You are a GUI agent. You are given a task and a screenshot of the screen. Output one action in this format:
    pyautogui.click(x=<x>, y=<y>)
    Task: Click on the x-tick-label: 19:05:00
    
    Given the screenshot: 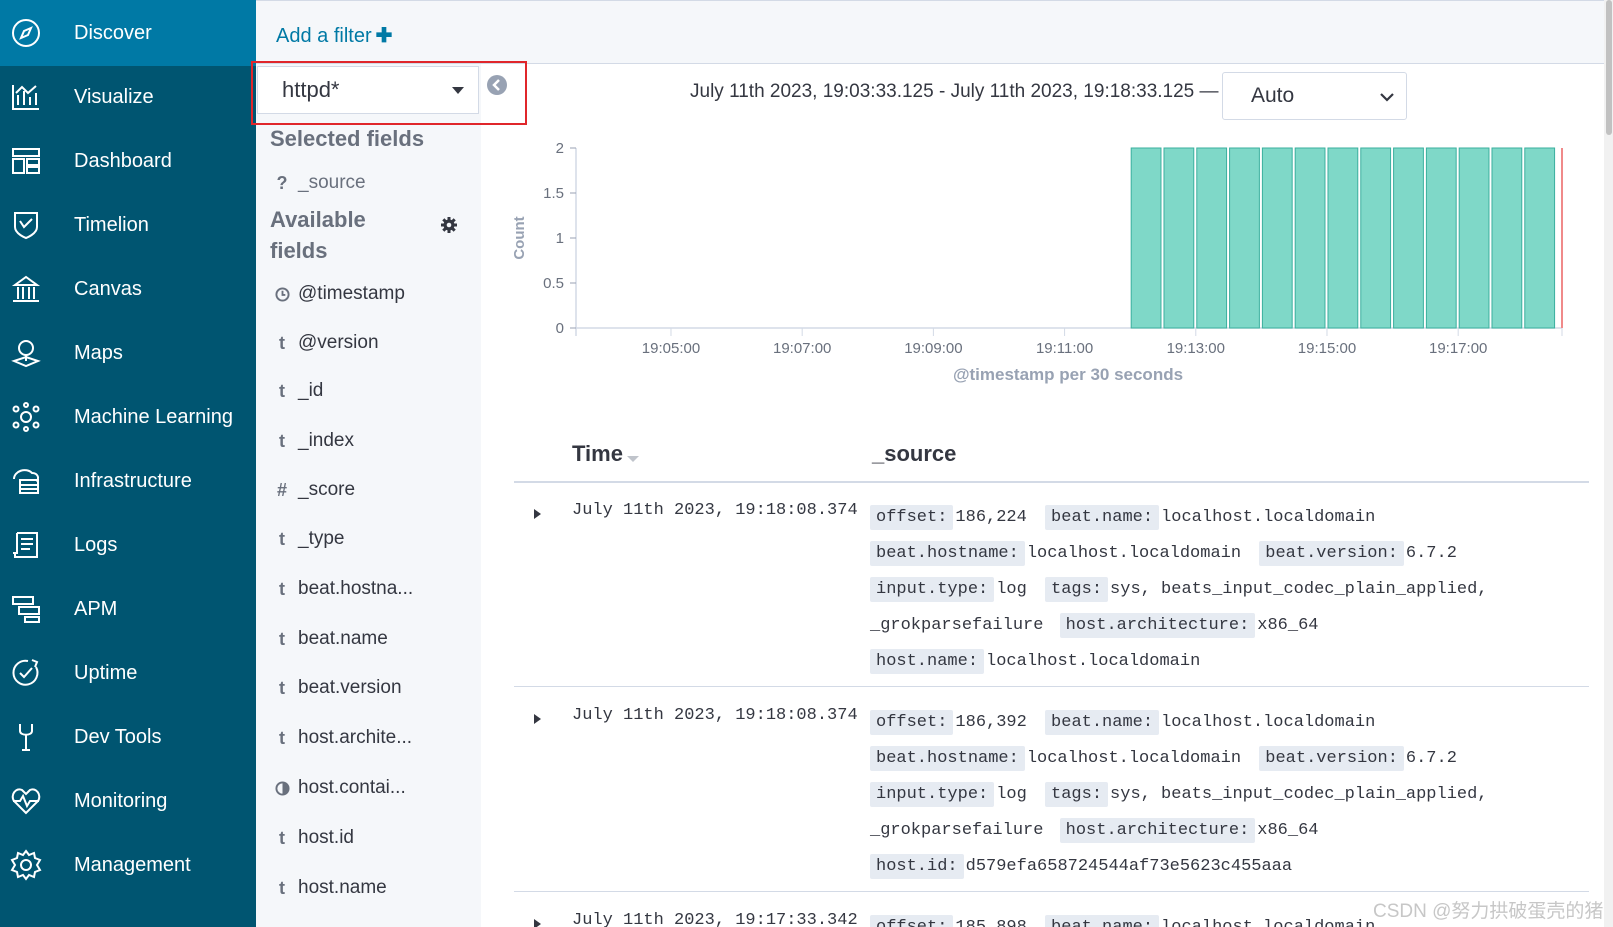 What is the action you would take?
    pyautogui.click(x=671, y=348)
    